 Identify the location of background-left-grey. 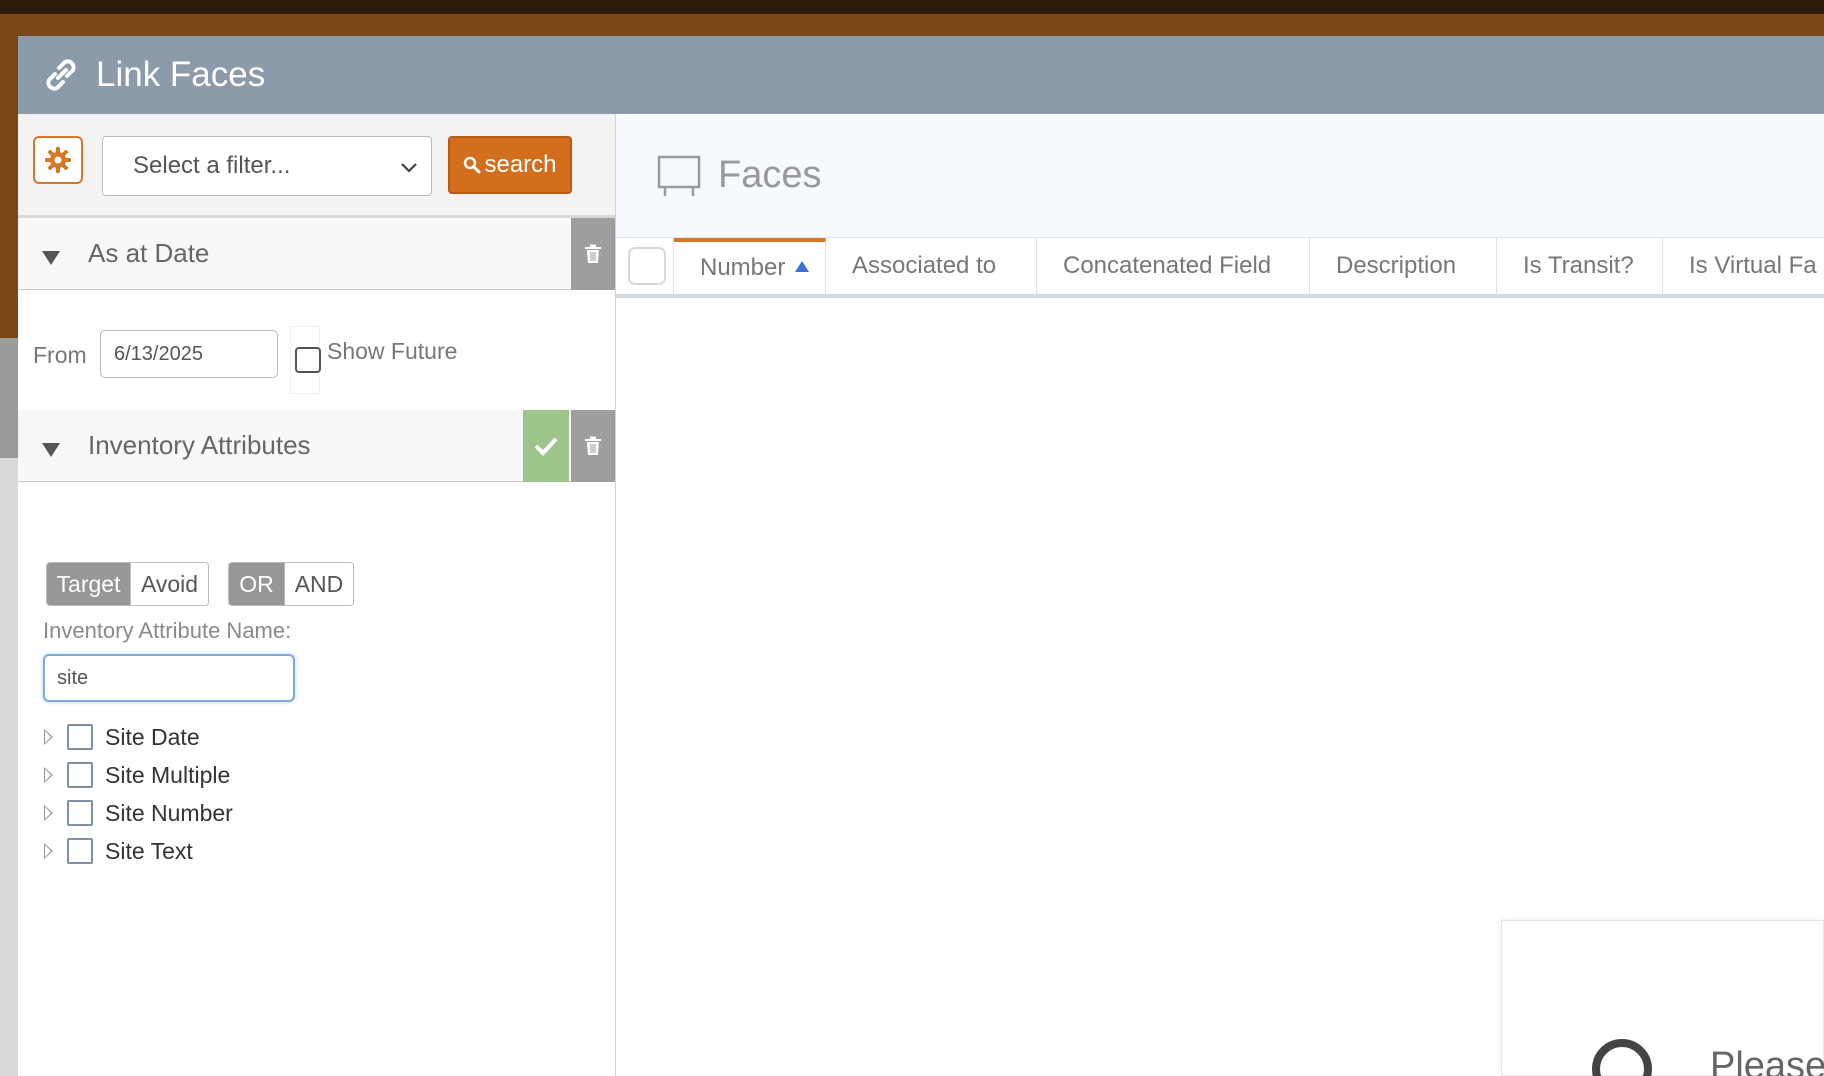
(9, 398).